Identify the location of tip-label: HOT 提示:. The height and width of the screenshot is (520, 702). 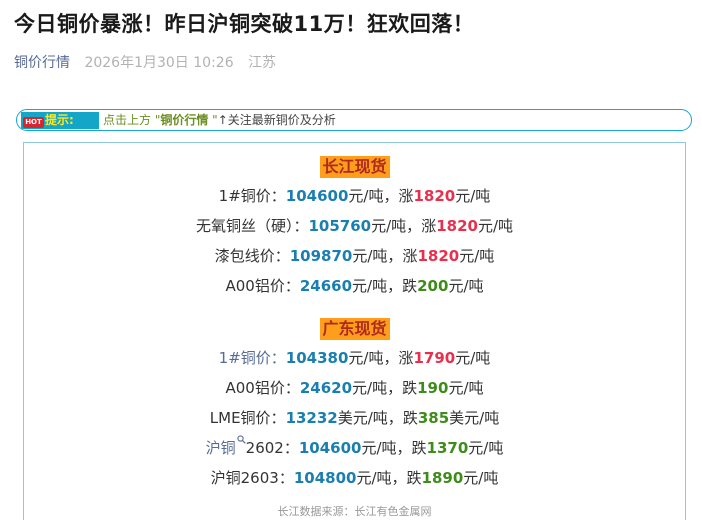
(60, 120).